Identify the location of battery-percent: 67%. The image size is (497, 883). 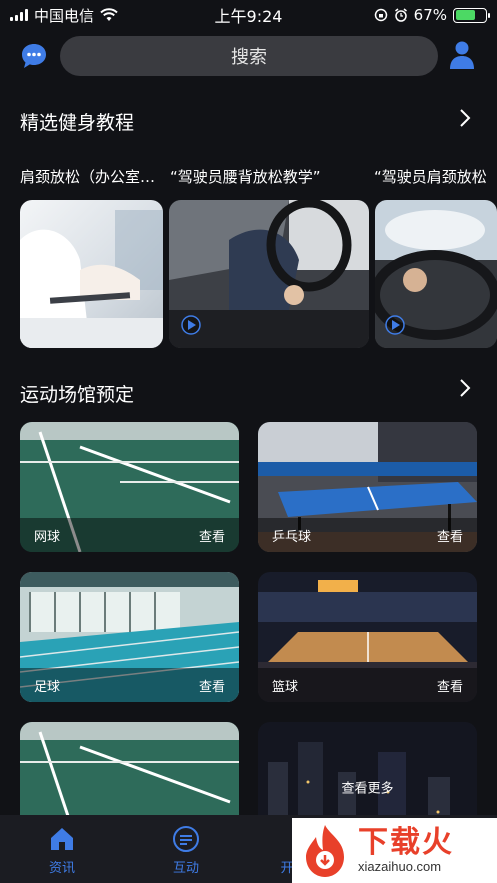
(430, 15).